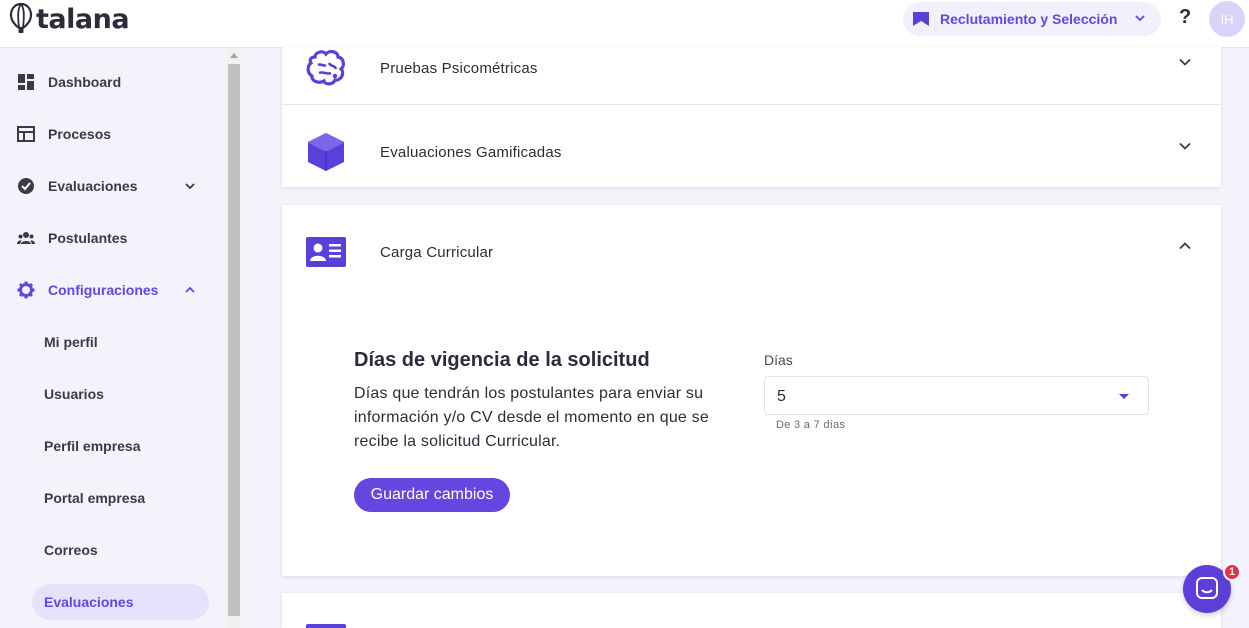 The height and width of the screenshot is (628, 1249). Describe the element at coordinates (325, 68) in the screenshot. I see `brain-icon` at that location.